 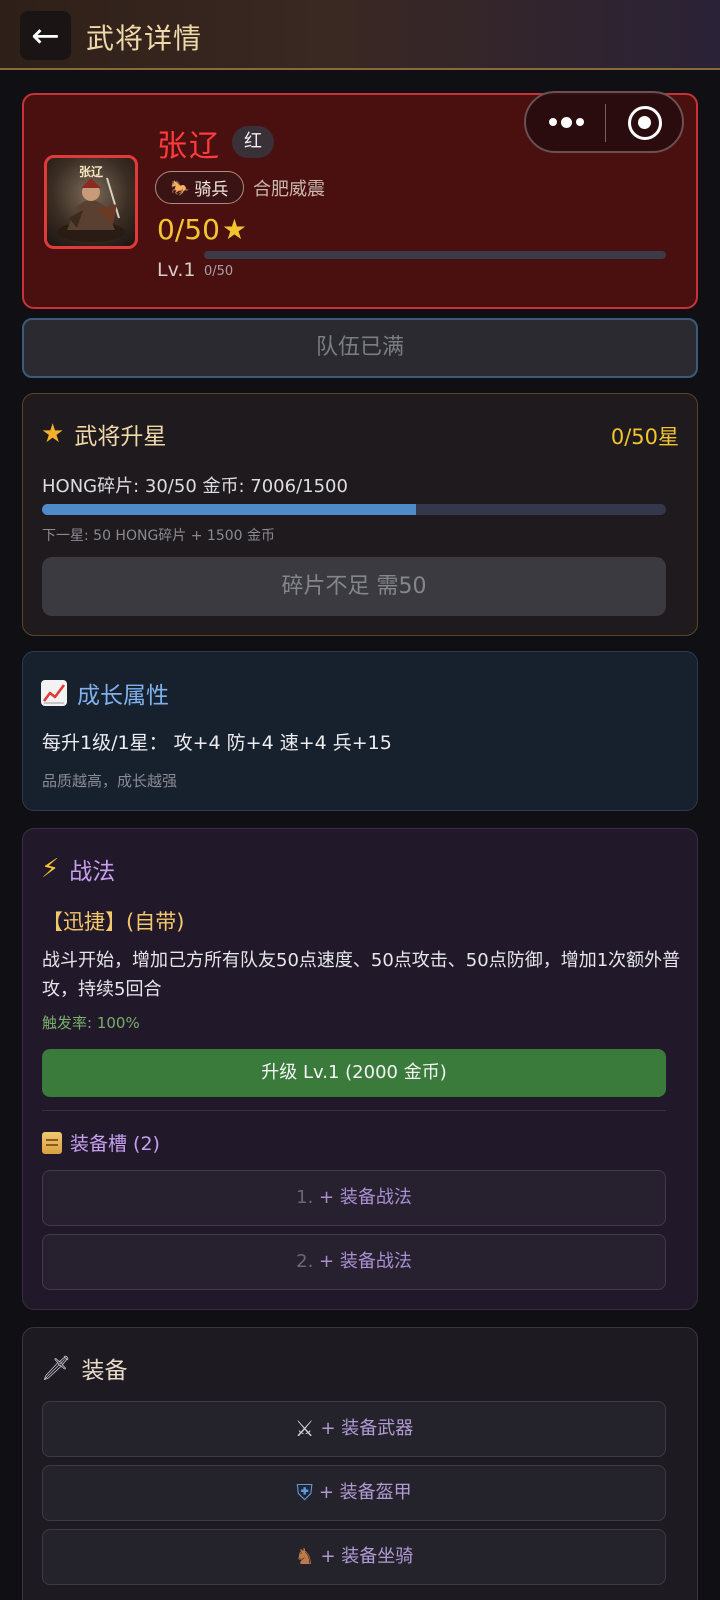 What do you see at coordinates (579, 122) in the screenshot?
I see `more-dots-icon-right` at bounding box center [579, 122].